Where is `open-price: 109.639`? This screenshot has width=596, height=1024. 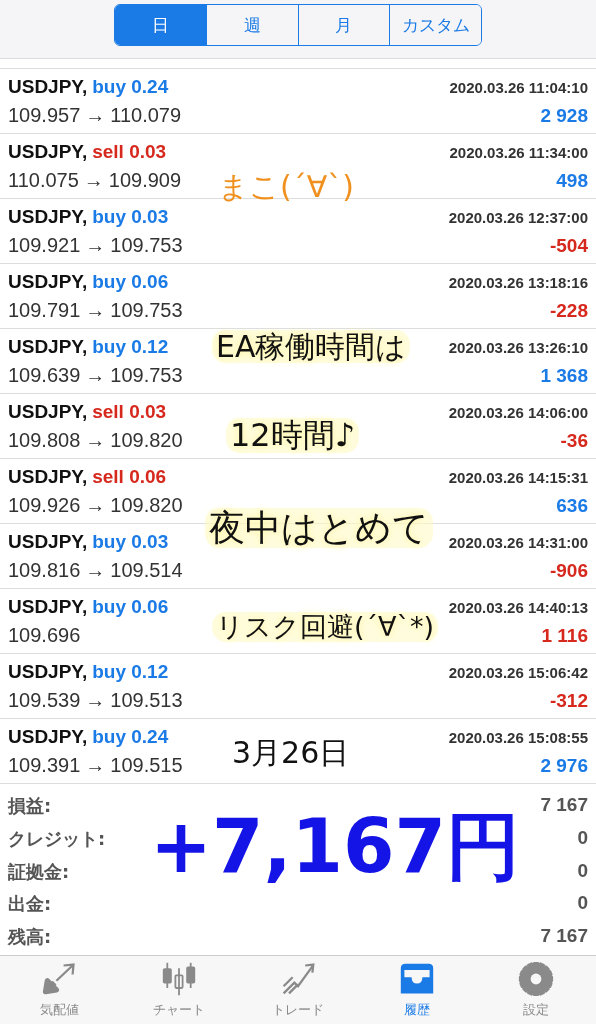
open-price: 109.639 is located at coordinates (44, 375).